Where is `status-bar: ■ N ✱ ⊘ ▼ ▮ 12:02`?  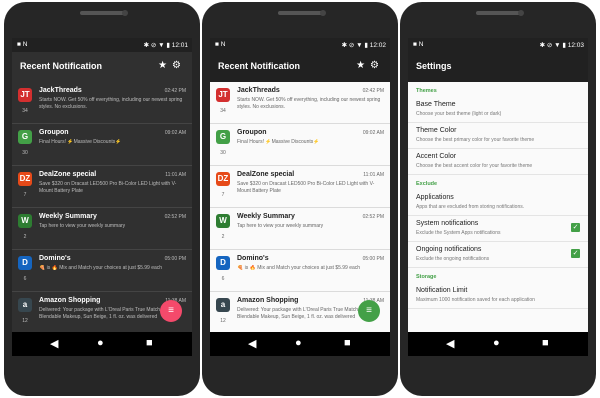
status-bar: ■ N ✱ ⊘ ▼ ▮ 12:02 is located at coordinates (300, 45).